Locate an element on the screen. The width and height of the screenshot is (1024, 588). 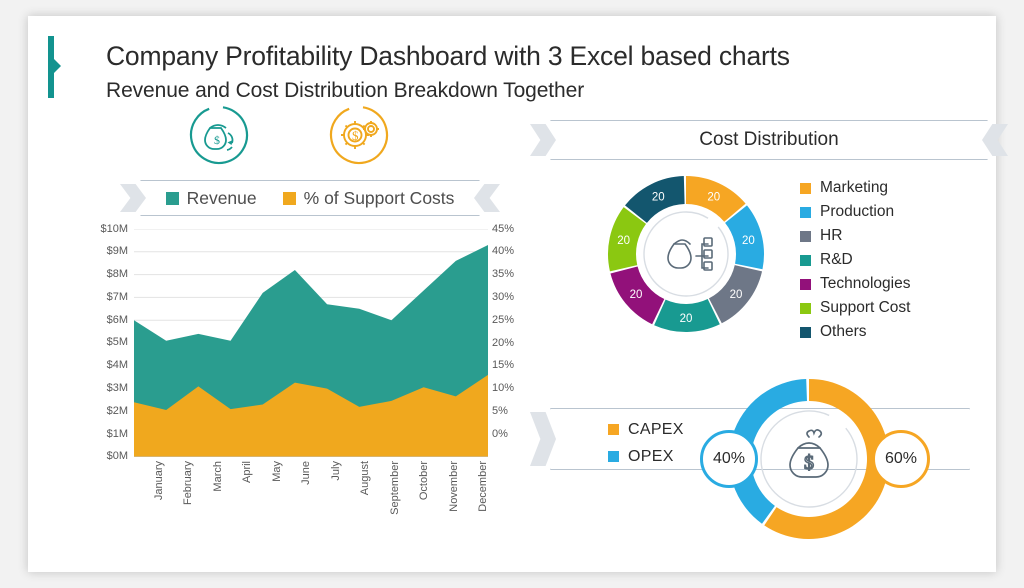
revenue-money-bag-recycle-icon: $ is located at coordinates (219, 135).